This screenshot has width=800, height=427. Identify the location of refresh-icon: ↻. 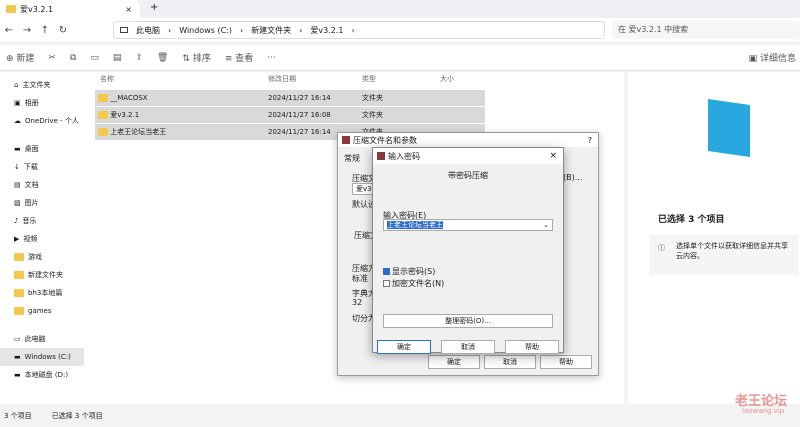
(63, 30).